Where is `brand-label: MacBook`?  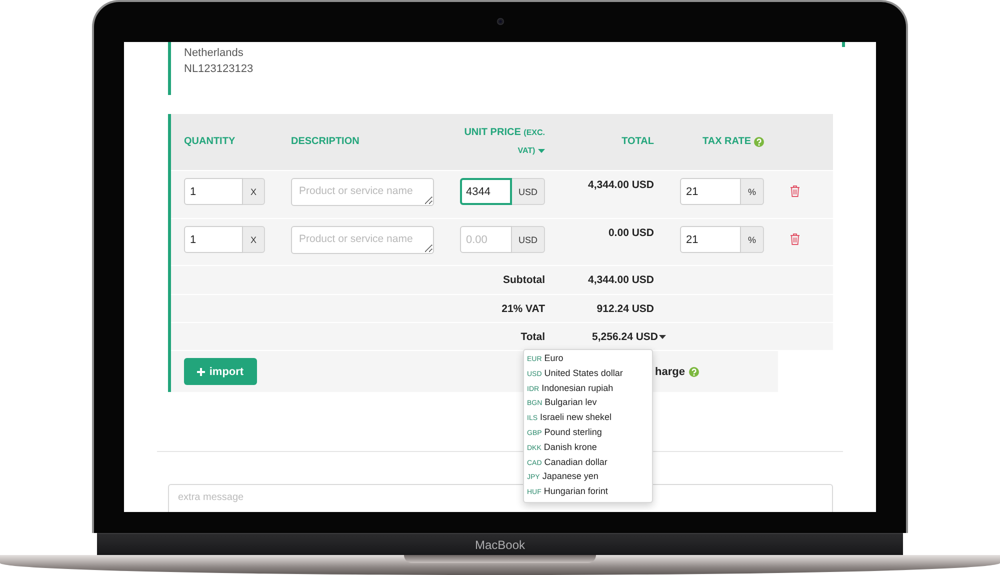 brand-label: MacBook is located at coordinates (500, 545).